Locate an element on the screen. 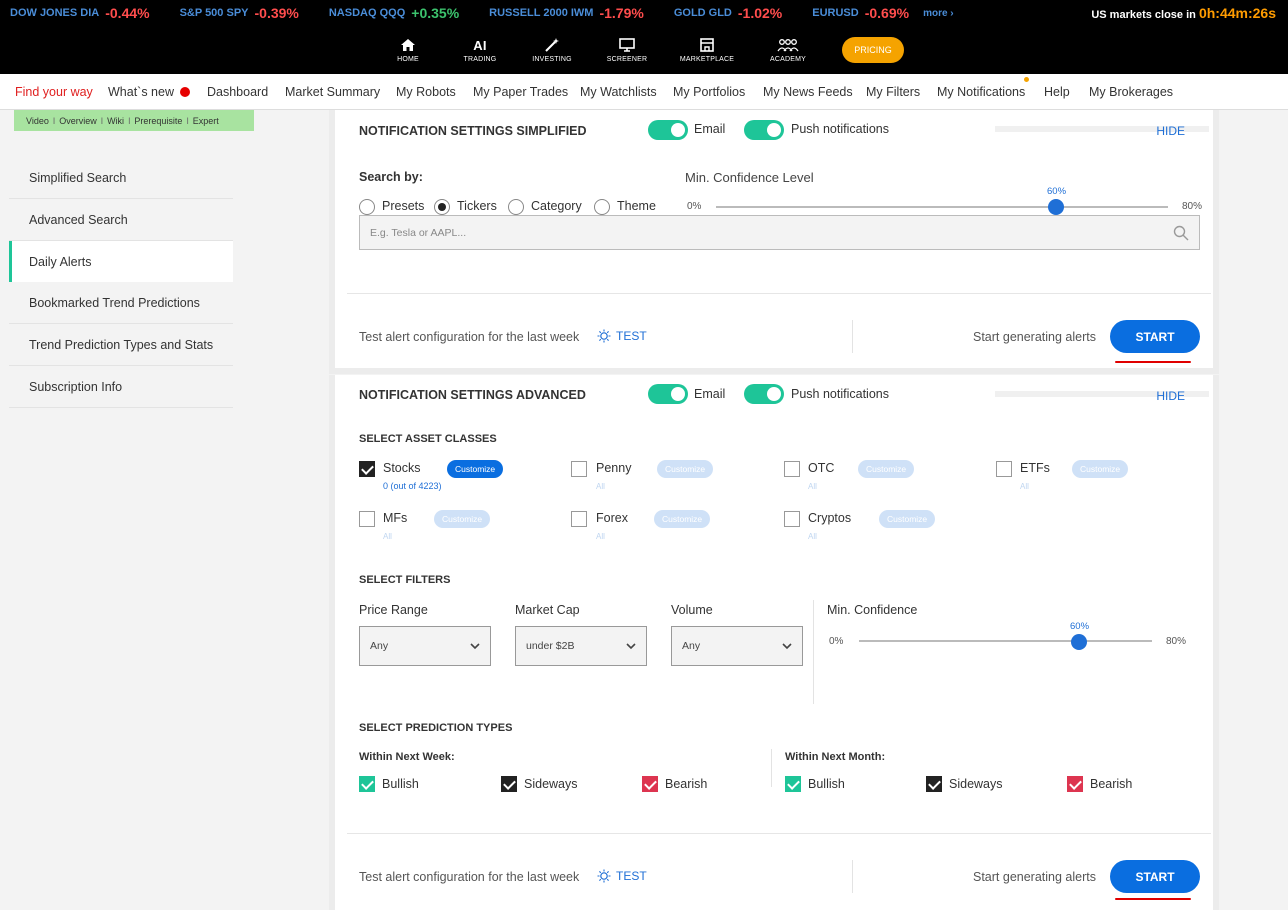 The width and height of the screenshot is (1288, 910). otc-all-label: All is located at coordinates (812, 486).